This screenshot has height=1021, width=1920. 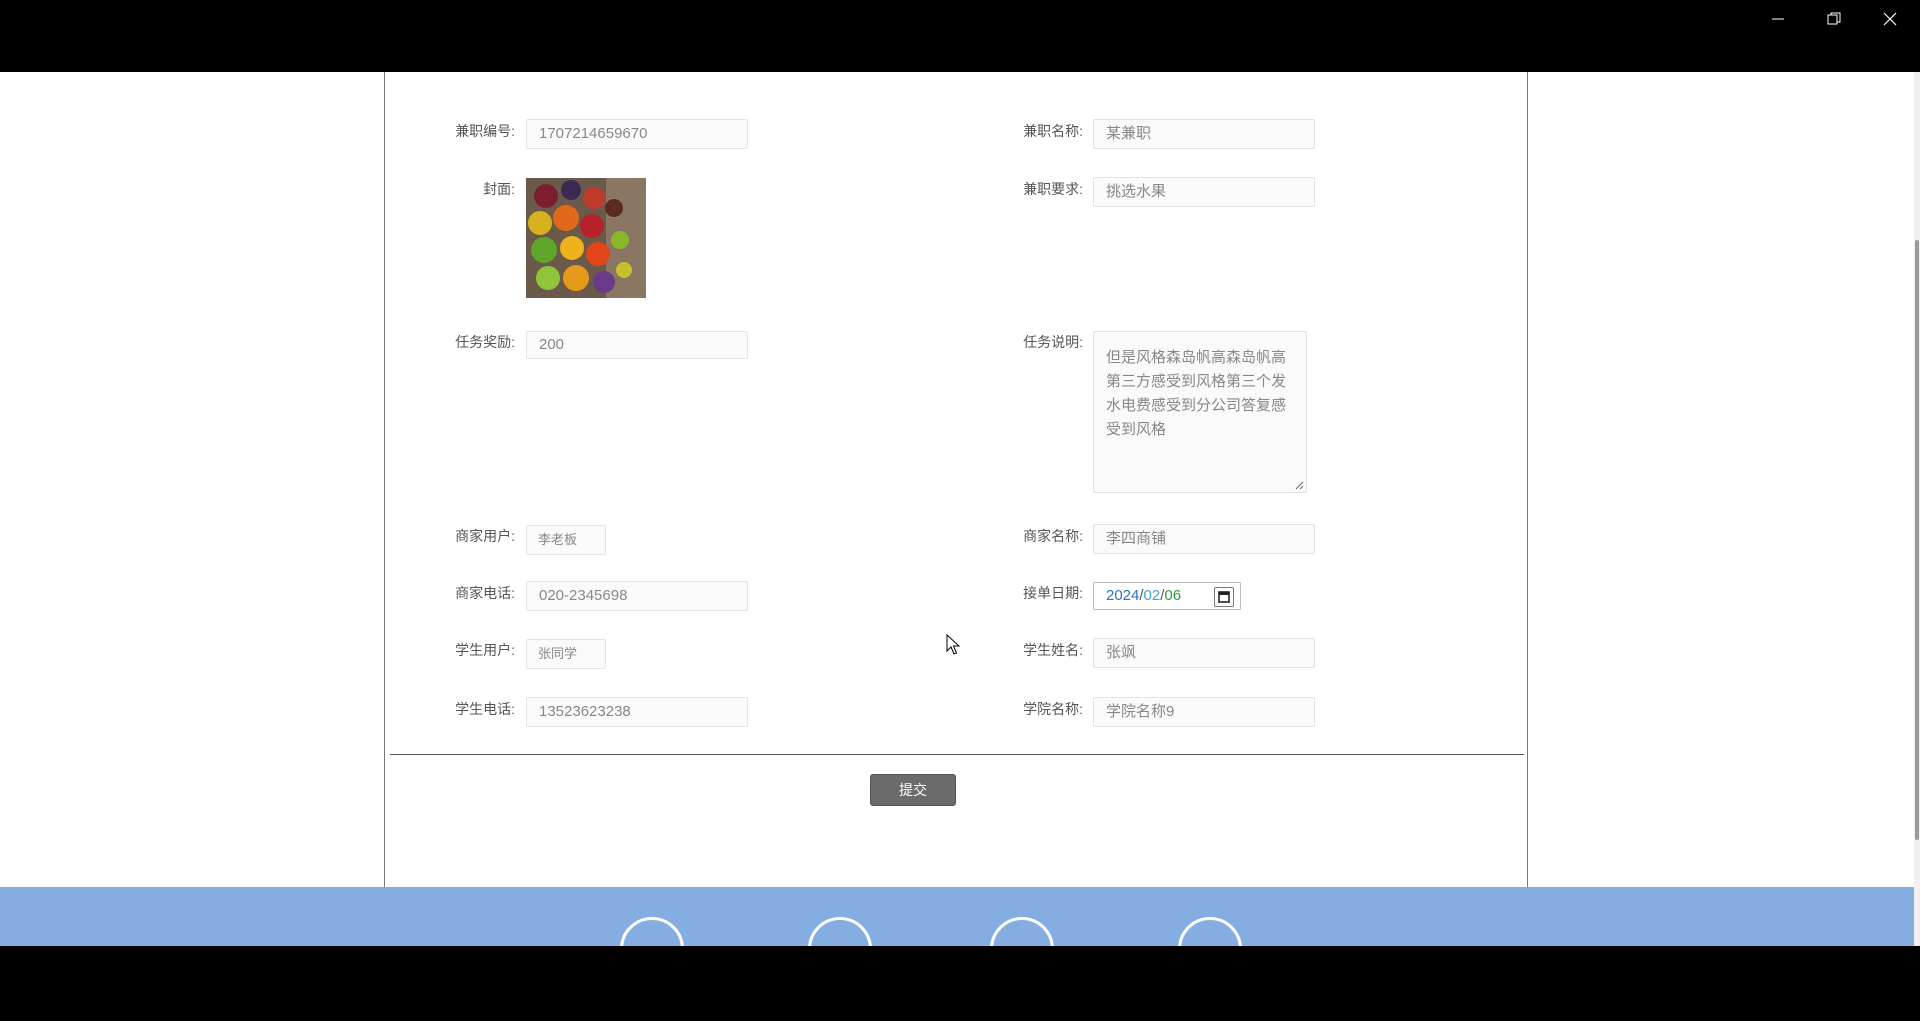 I want to click on reward-input: 200, so click(x=637, y=345).